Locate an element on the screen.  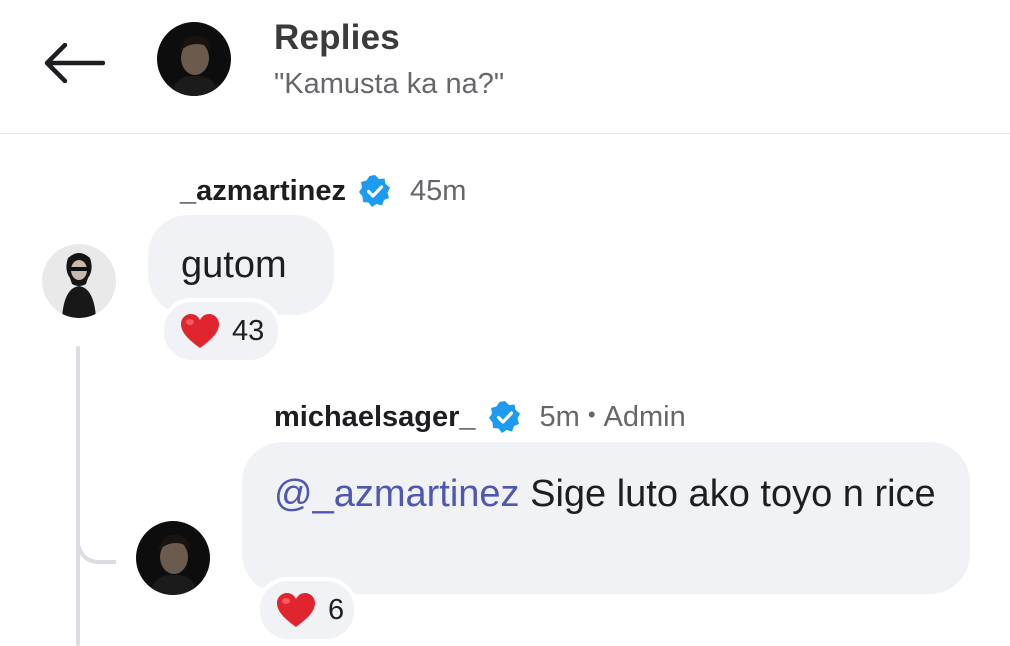
comment-text: gutom is located at coordinates (234, 265).